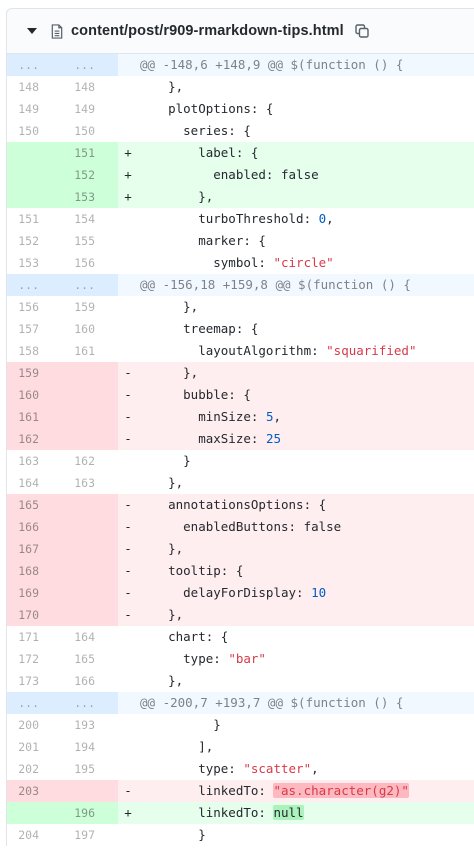 The width and height of the screenshot is (474, 852). What do you see at coordinates (240, 197) in the screenshot?
I see `diff-line: 153 + },` at bounding box center [240, 197].